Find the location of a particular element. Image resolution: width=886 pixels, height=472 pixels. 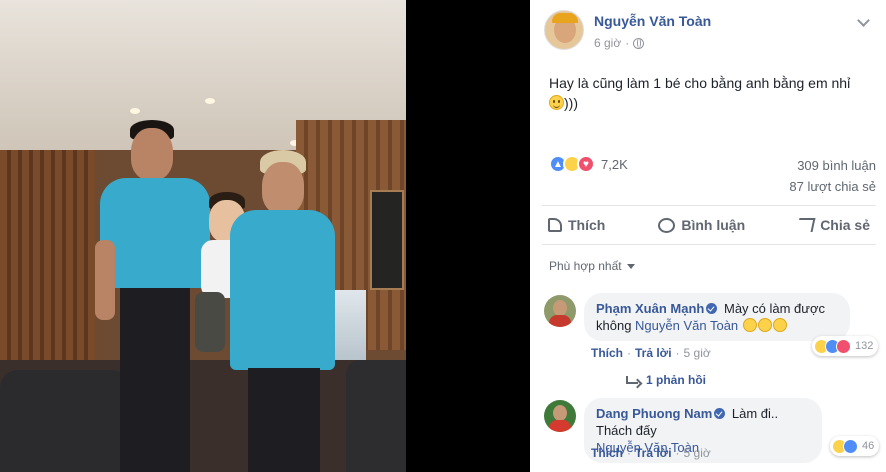

viewer-background is located at coordinates (468, 236).